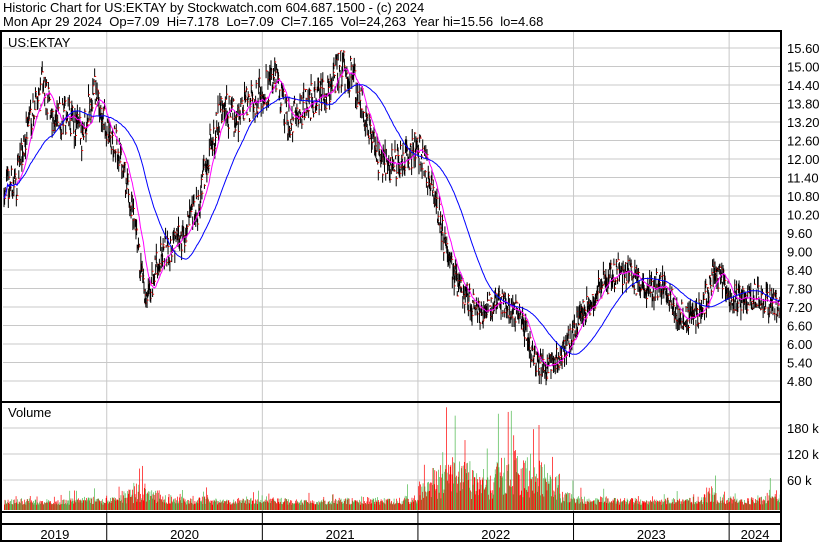  Describe the element at coordinates (39, 42) in the screenshot. I see `symbol-label: US:EKTAY` at that location.